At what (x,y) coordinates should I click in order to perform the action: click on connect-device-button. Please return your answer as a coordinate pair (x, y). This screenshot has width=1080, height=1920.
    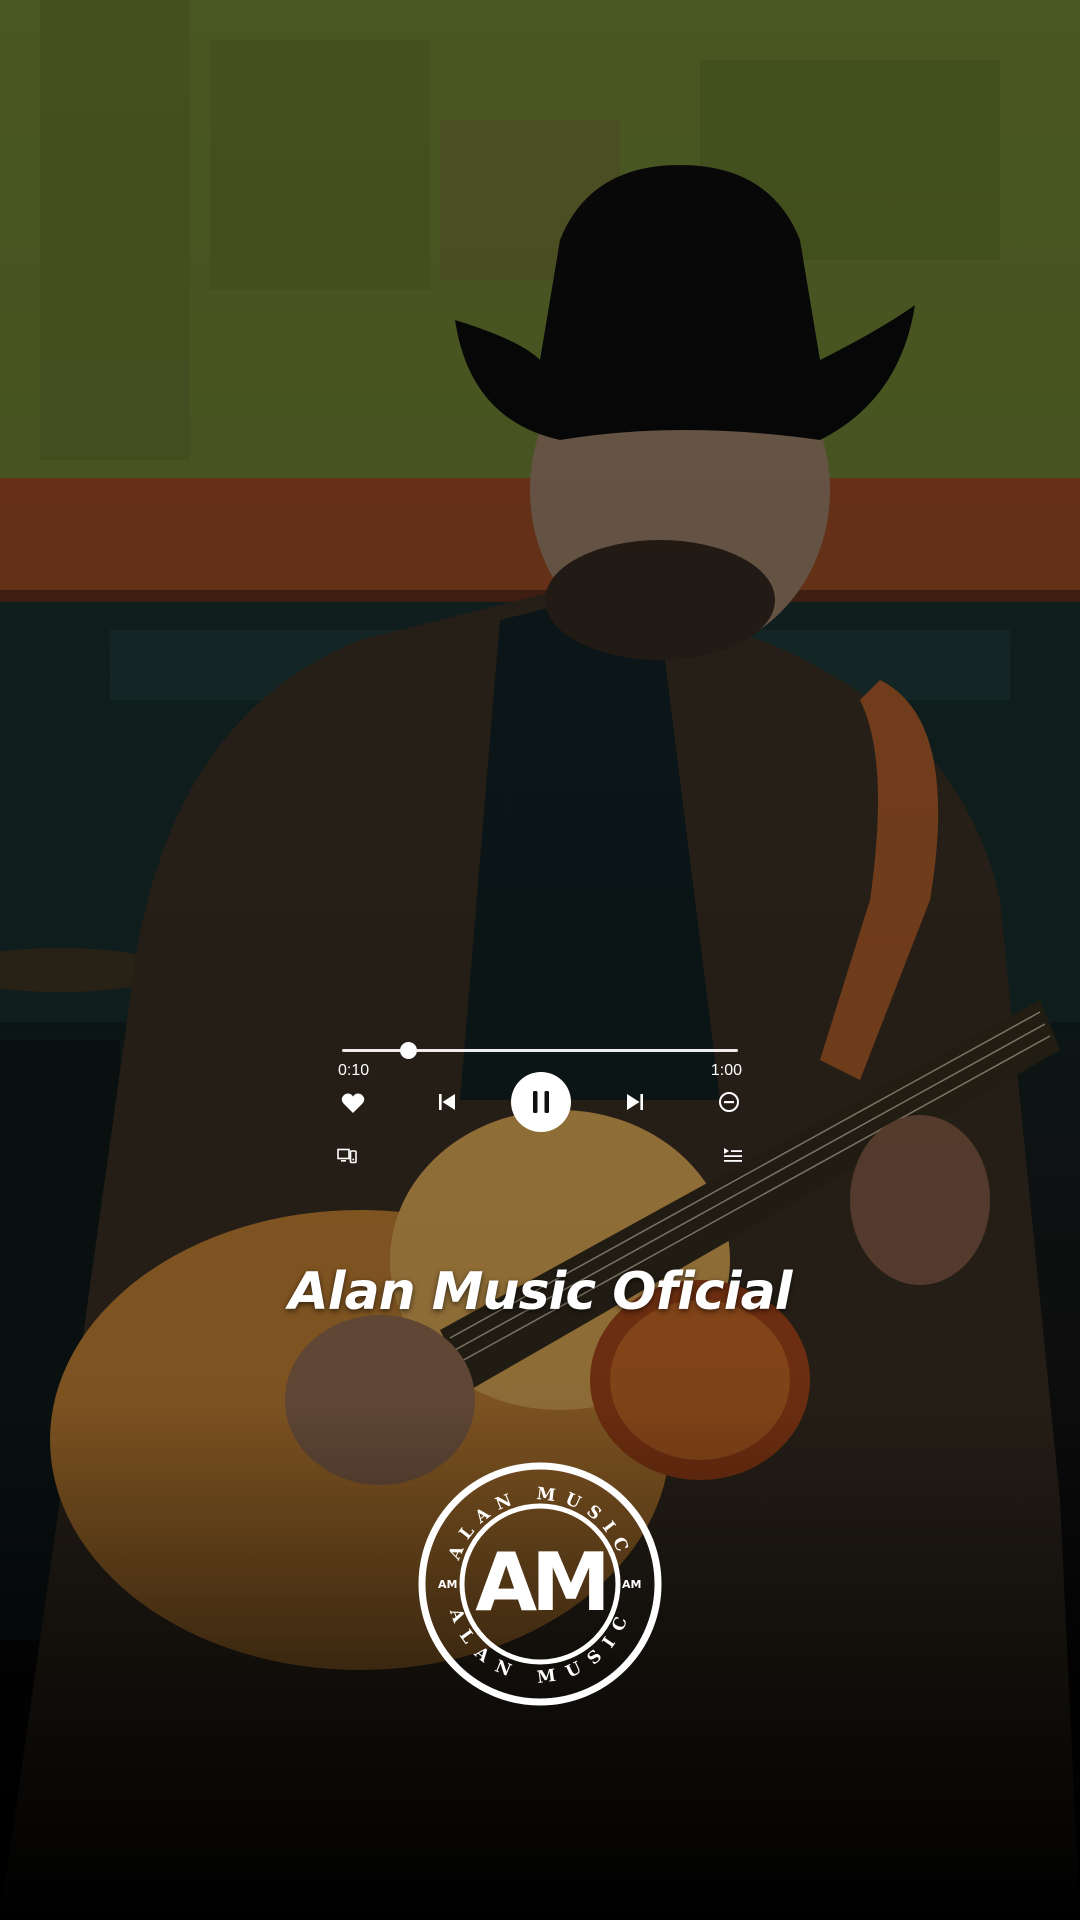
    Looking at the image, I should click on (347, 1156).